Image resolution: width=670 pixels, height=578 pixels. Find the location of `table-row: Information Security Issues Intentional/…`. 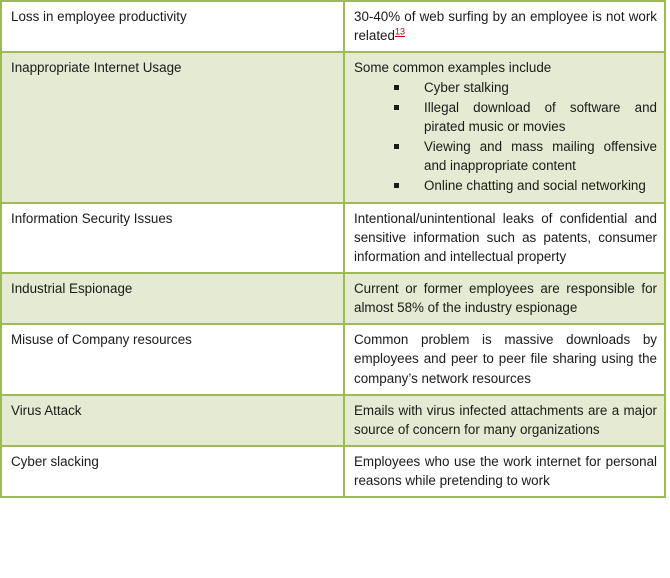

table-row: Information Security Issues Intentional/… is located at coordinates (333, 238).